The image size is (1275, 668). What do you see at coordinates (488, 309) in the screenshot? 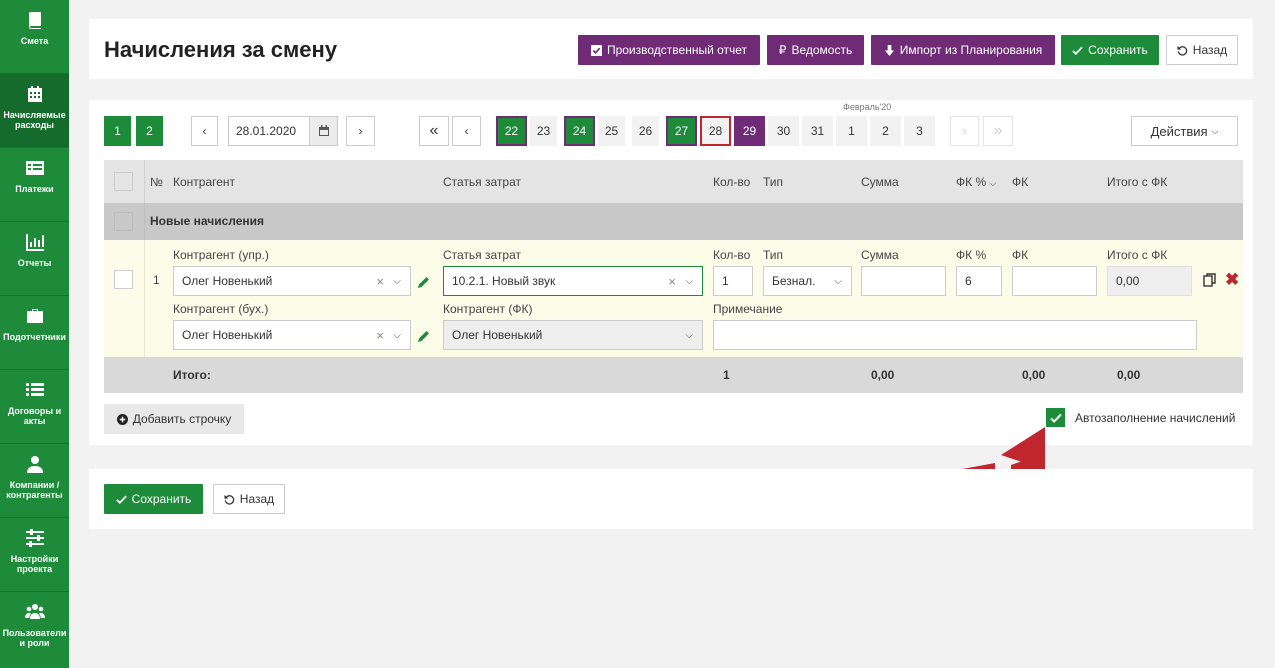
I see `contractor-fk-label: Контрагент (ФК)` at bounding box center [488, 309].